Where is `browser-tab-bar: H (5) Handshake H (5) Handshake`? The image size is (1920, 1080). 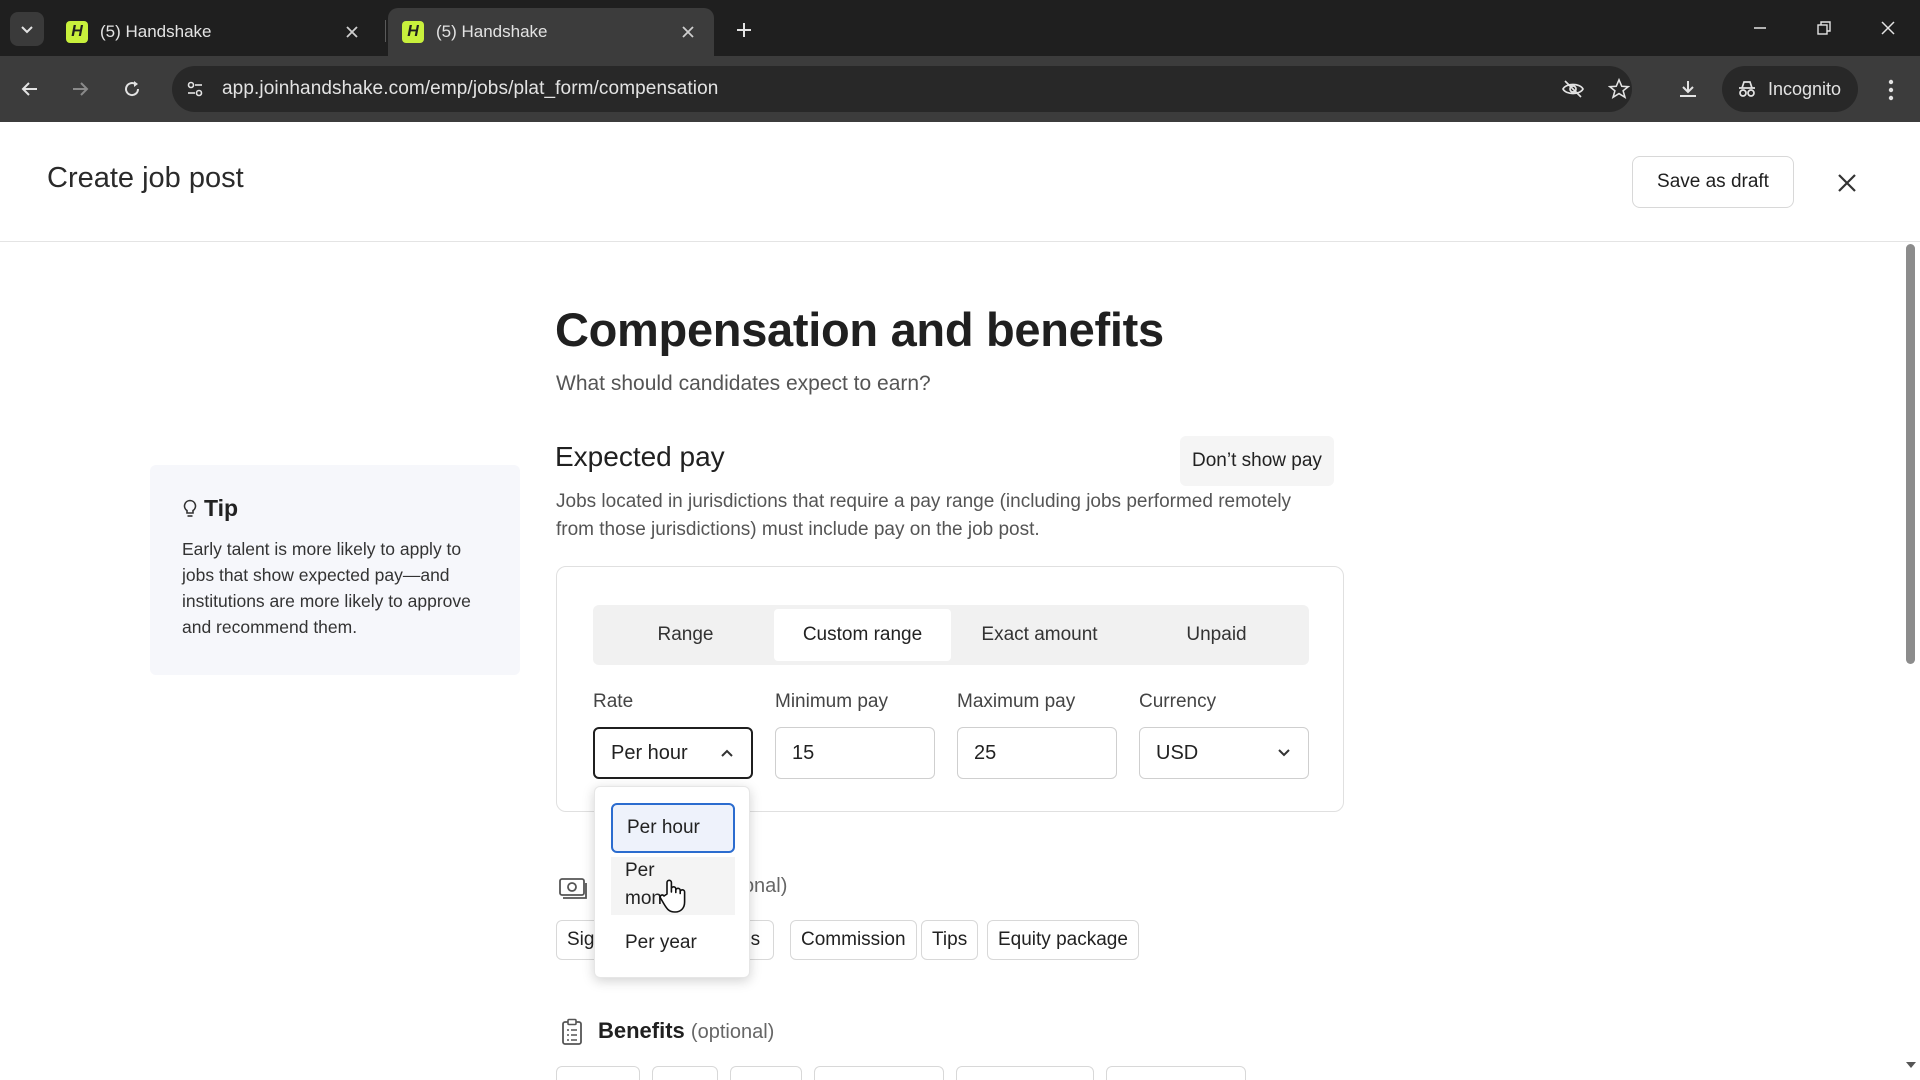
browser-tab-bar: H (5) Handshake H (5) Handshake is located at coordinates (960, 28).